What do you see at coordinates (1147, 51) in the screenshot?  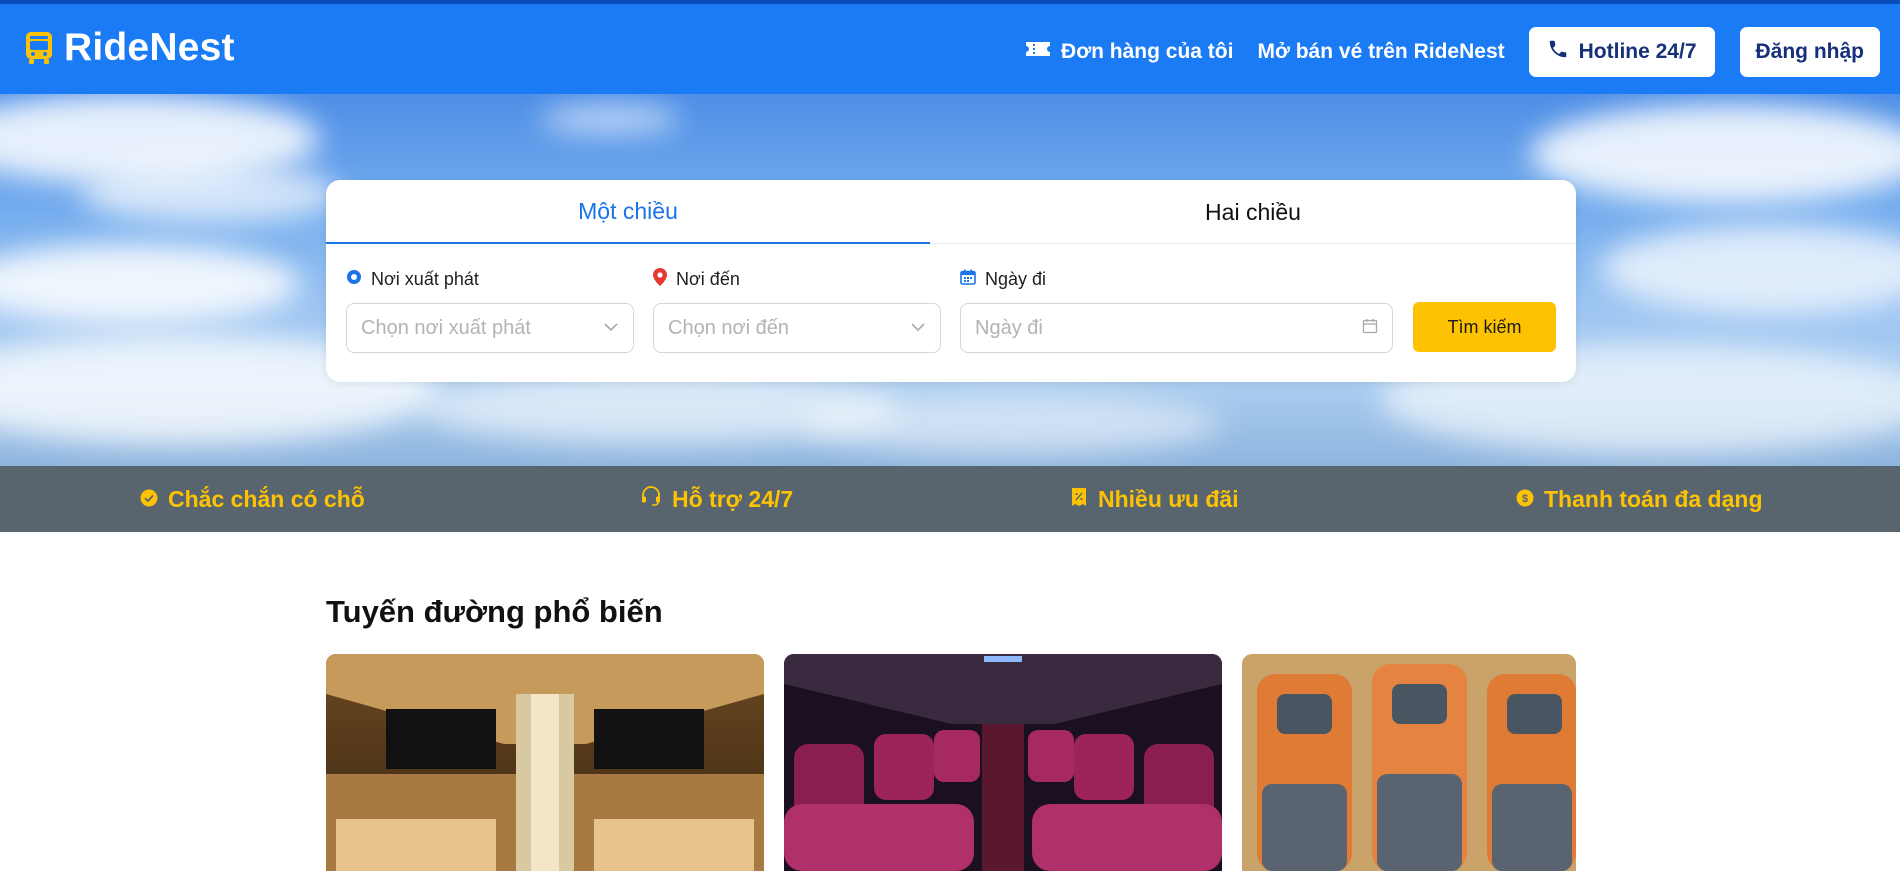 I see `my-orders-label: Đơn hàng của tôi` at bounding box center [1147, 51].